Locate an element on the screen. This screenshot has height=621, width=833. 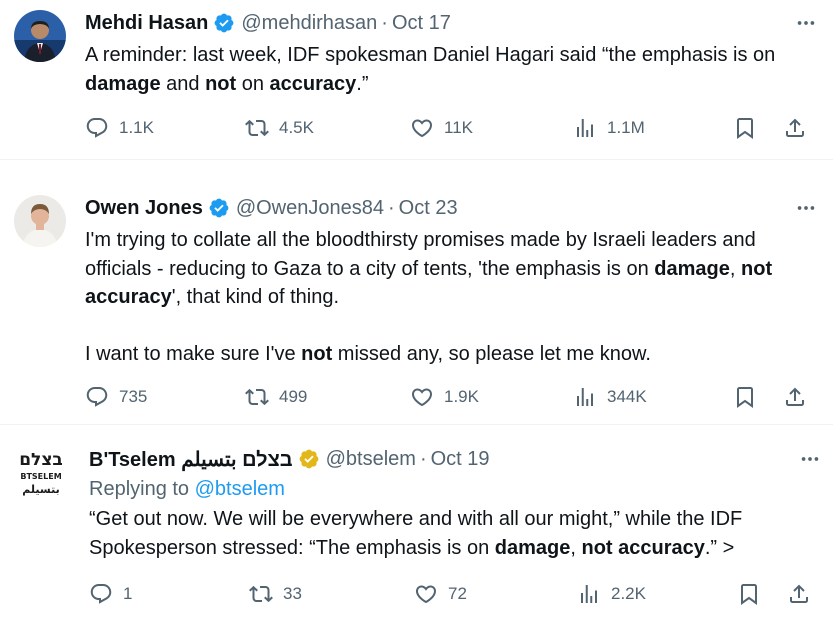
replying-prefix: Replying to is located at coordinates (142, 489).